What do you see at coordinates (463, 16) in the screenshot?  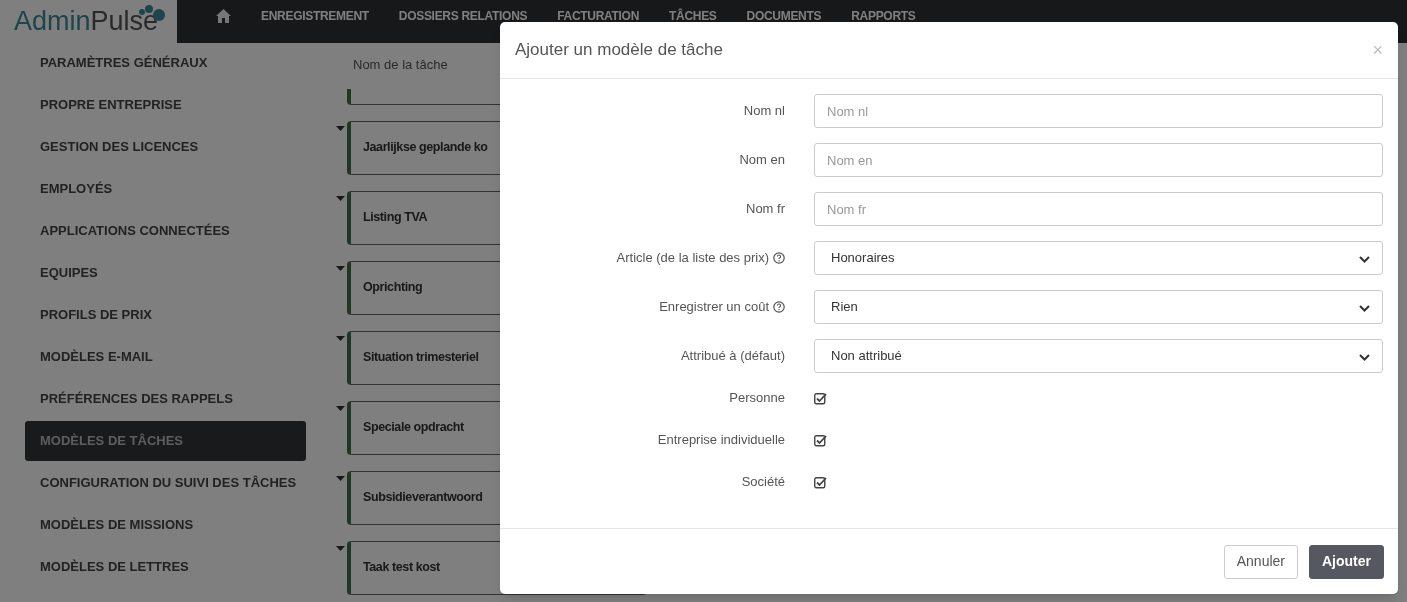 I see `nav-item: DOSSIERS RELATIONS` at bounding box center [463, 16].